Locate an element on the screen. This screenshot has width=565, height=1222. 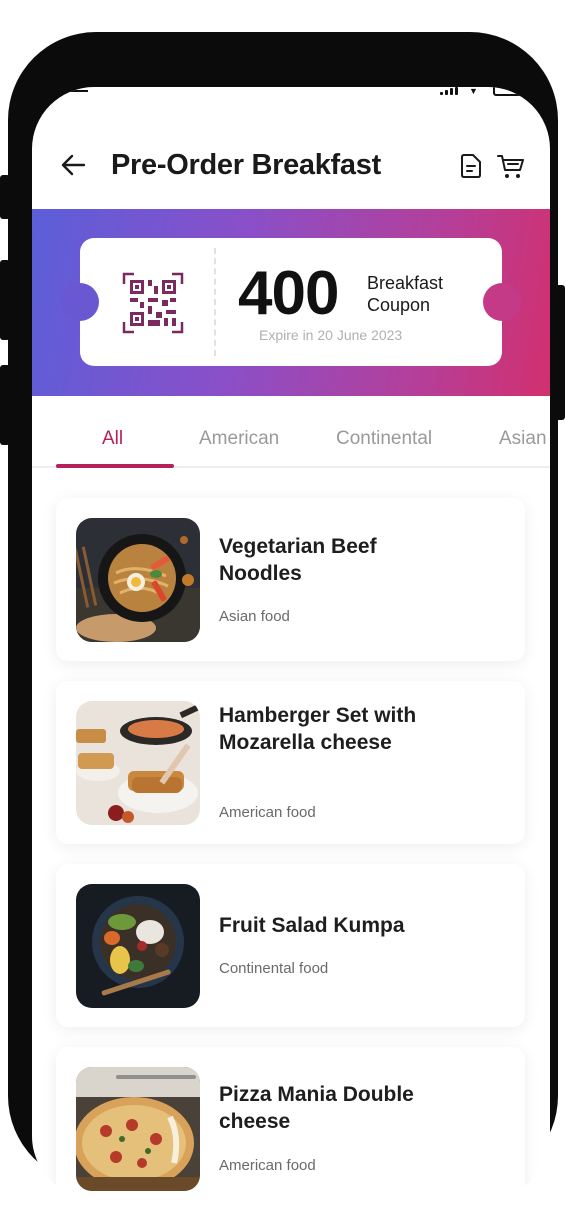
cart-icon is located at coordinates (510, 166).